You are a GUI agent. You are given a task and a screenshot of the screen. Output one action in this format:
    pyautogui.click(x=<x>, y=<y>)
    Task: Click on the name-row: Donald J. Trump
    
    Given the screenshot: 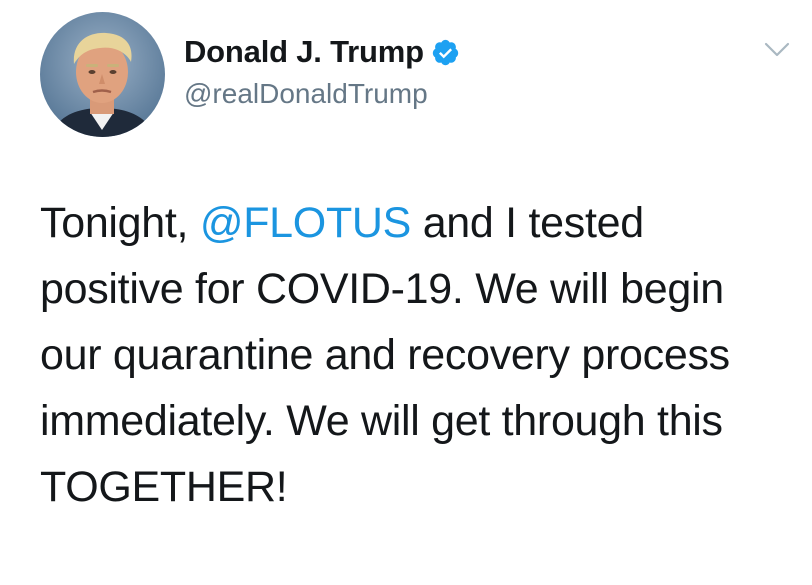 What is the action you would take?
    pyautogui.click(x=322, y=52)
    